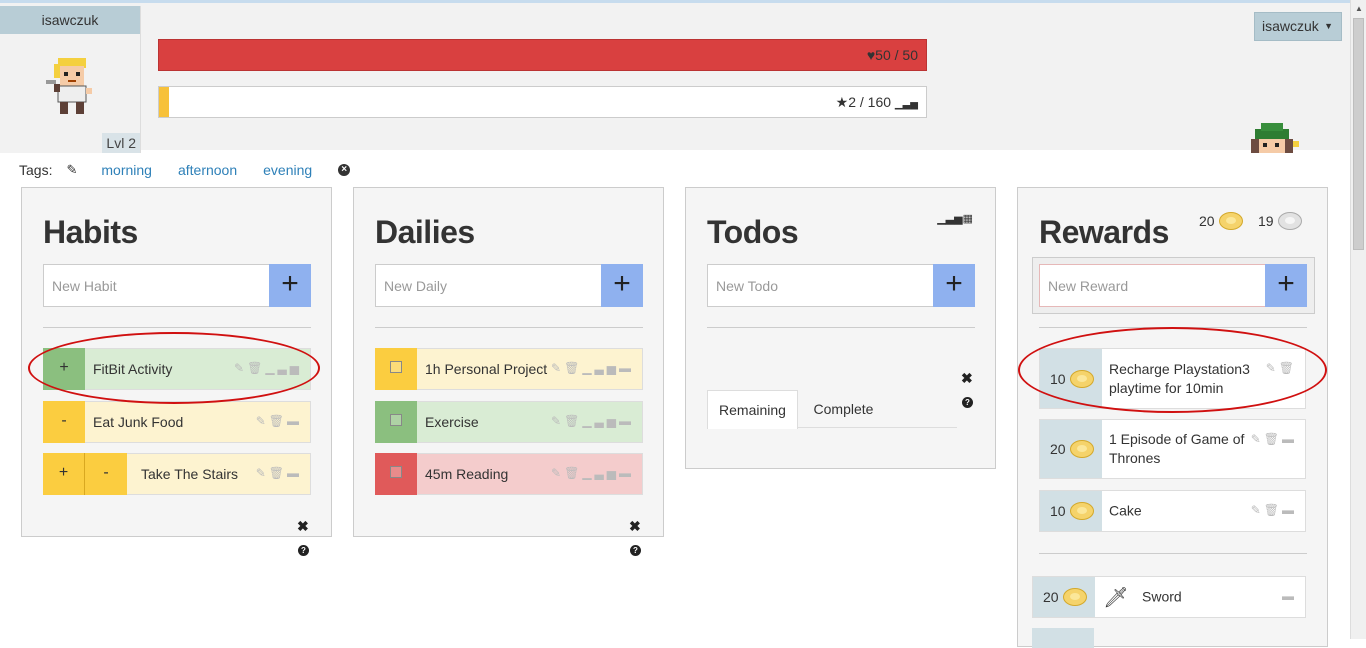  What do you see at coordinates (622, 285) in the screenshot?
I see `add-daily-button: +` at bounding box center [622, 285].